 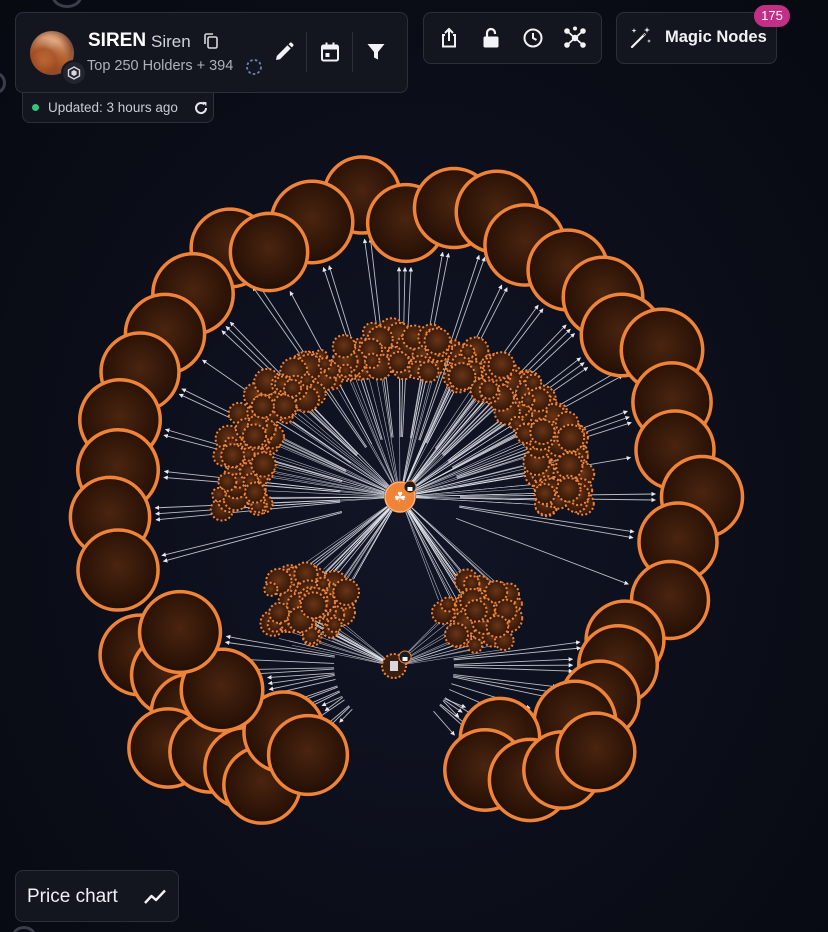 I want to click on hub-pool-icon: ☘, so click(x=400, y=498).